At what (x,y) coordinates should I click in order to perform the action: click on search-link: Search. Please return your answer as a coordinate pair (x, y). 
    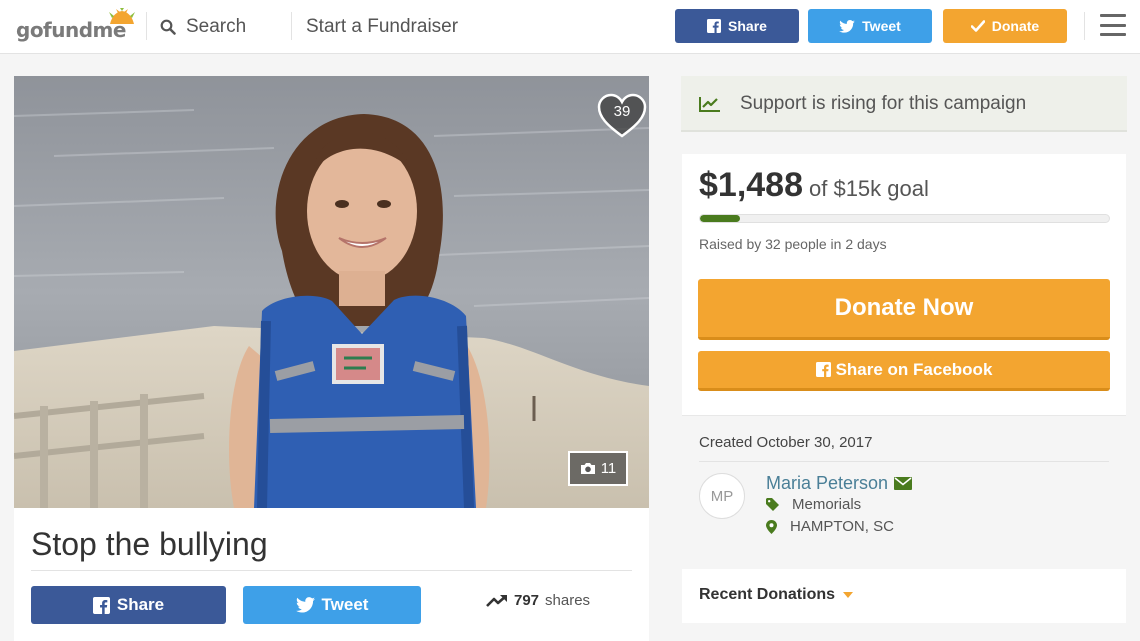
    Looking at the image, I should click on (203, 27).